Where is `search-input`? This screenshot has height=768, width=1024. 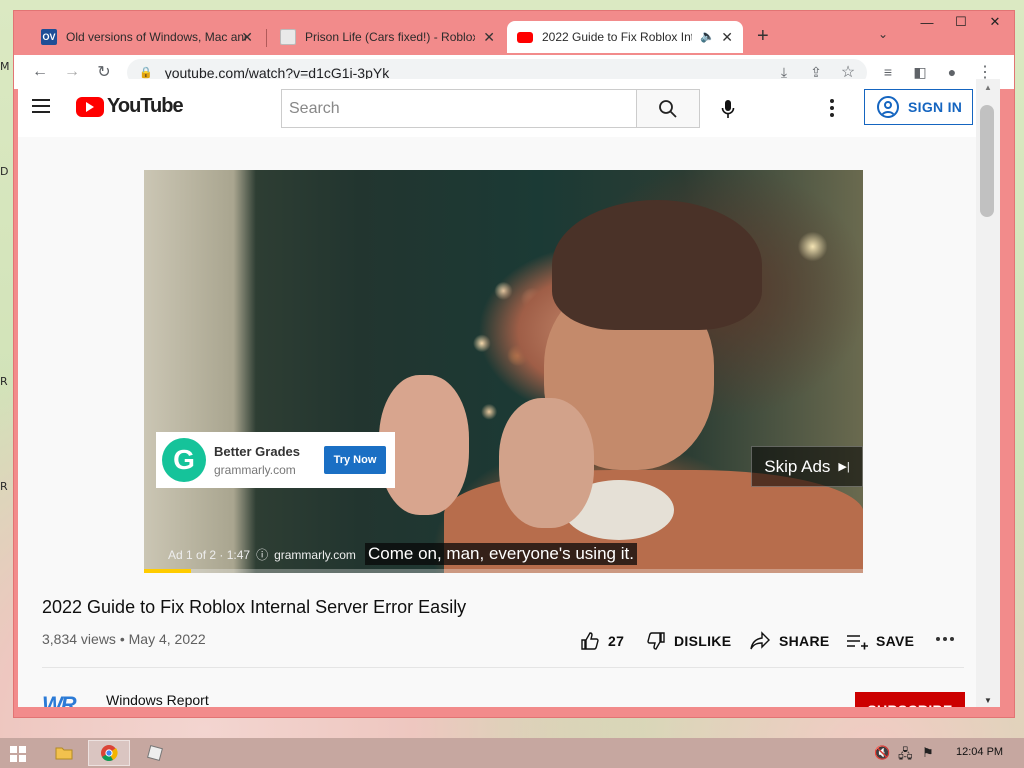 search-input is located at coordinates (454, 108).